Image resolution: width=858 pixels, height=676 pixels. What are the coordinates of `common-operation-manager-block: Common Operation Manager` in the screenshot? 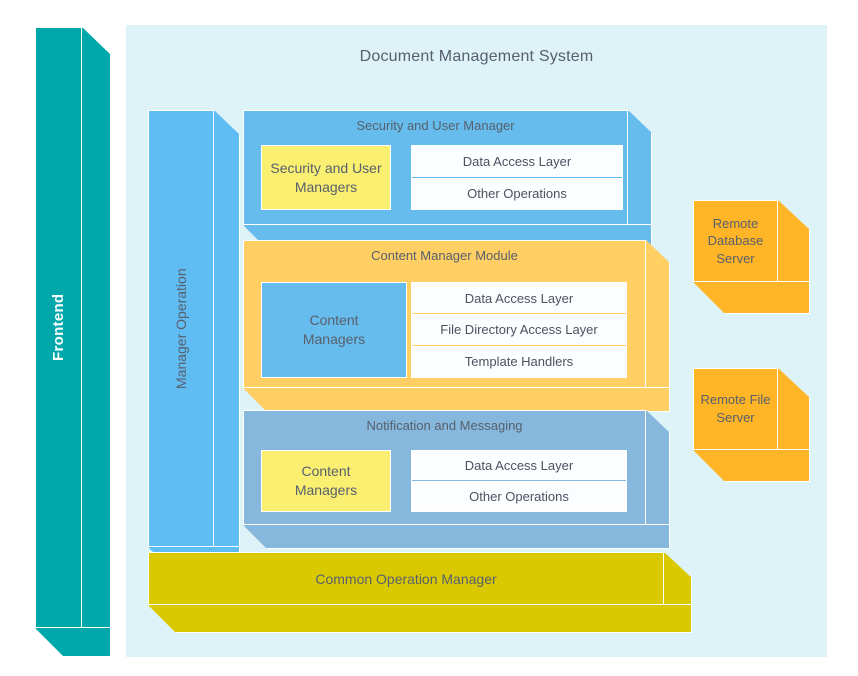 It's located at (420, 592).